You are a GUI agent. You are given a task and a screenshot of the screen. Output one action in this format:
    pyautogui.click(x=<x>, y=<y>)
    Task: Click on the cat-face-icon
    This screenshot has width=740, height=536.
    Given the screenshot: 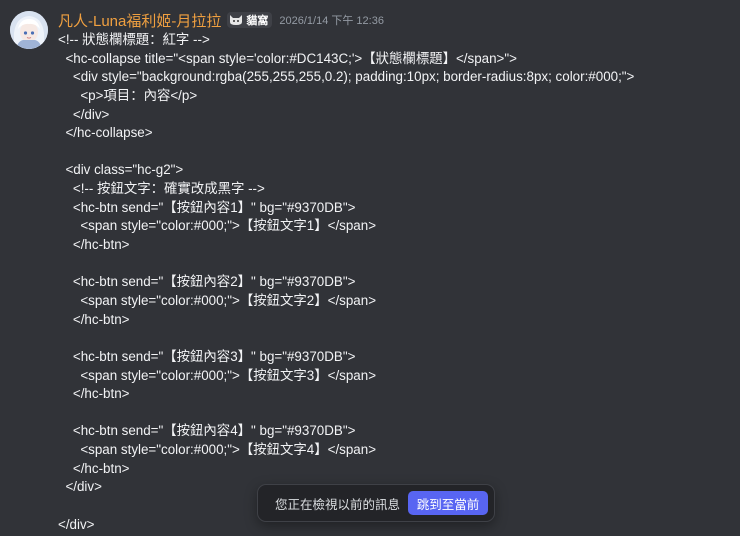 What is the action you would take?
    pyautogui.click(x=236, y=20)
    